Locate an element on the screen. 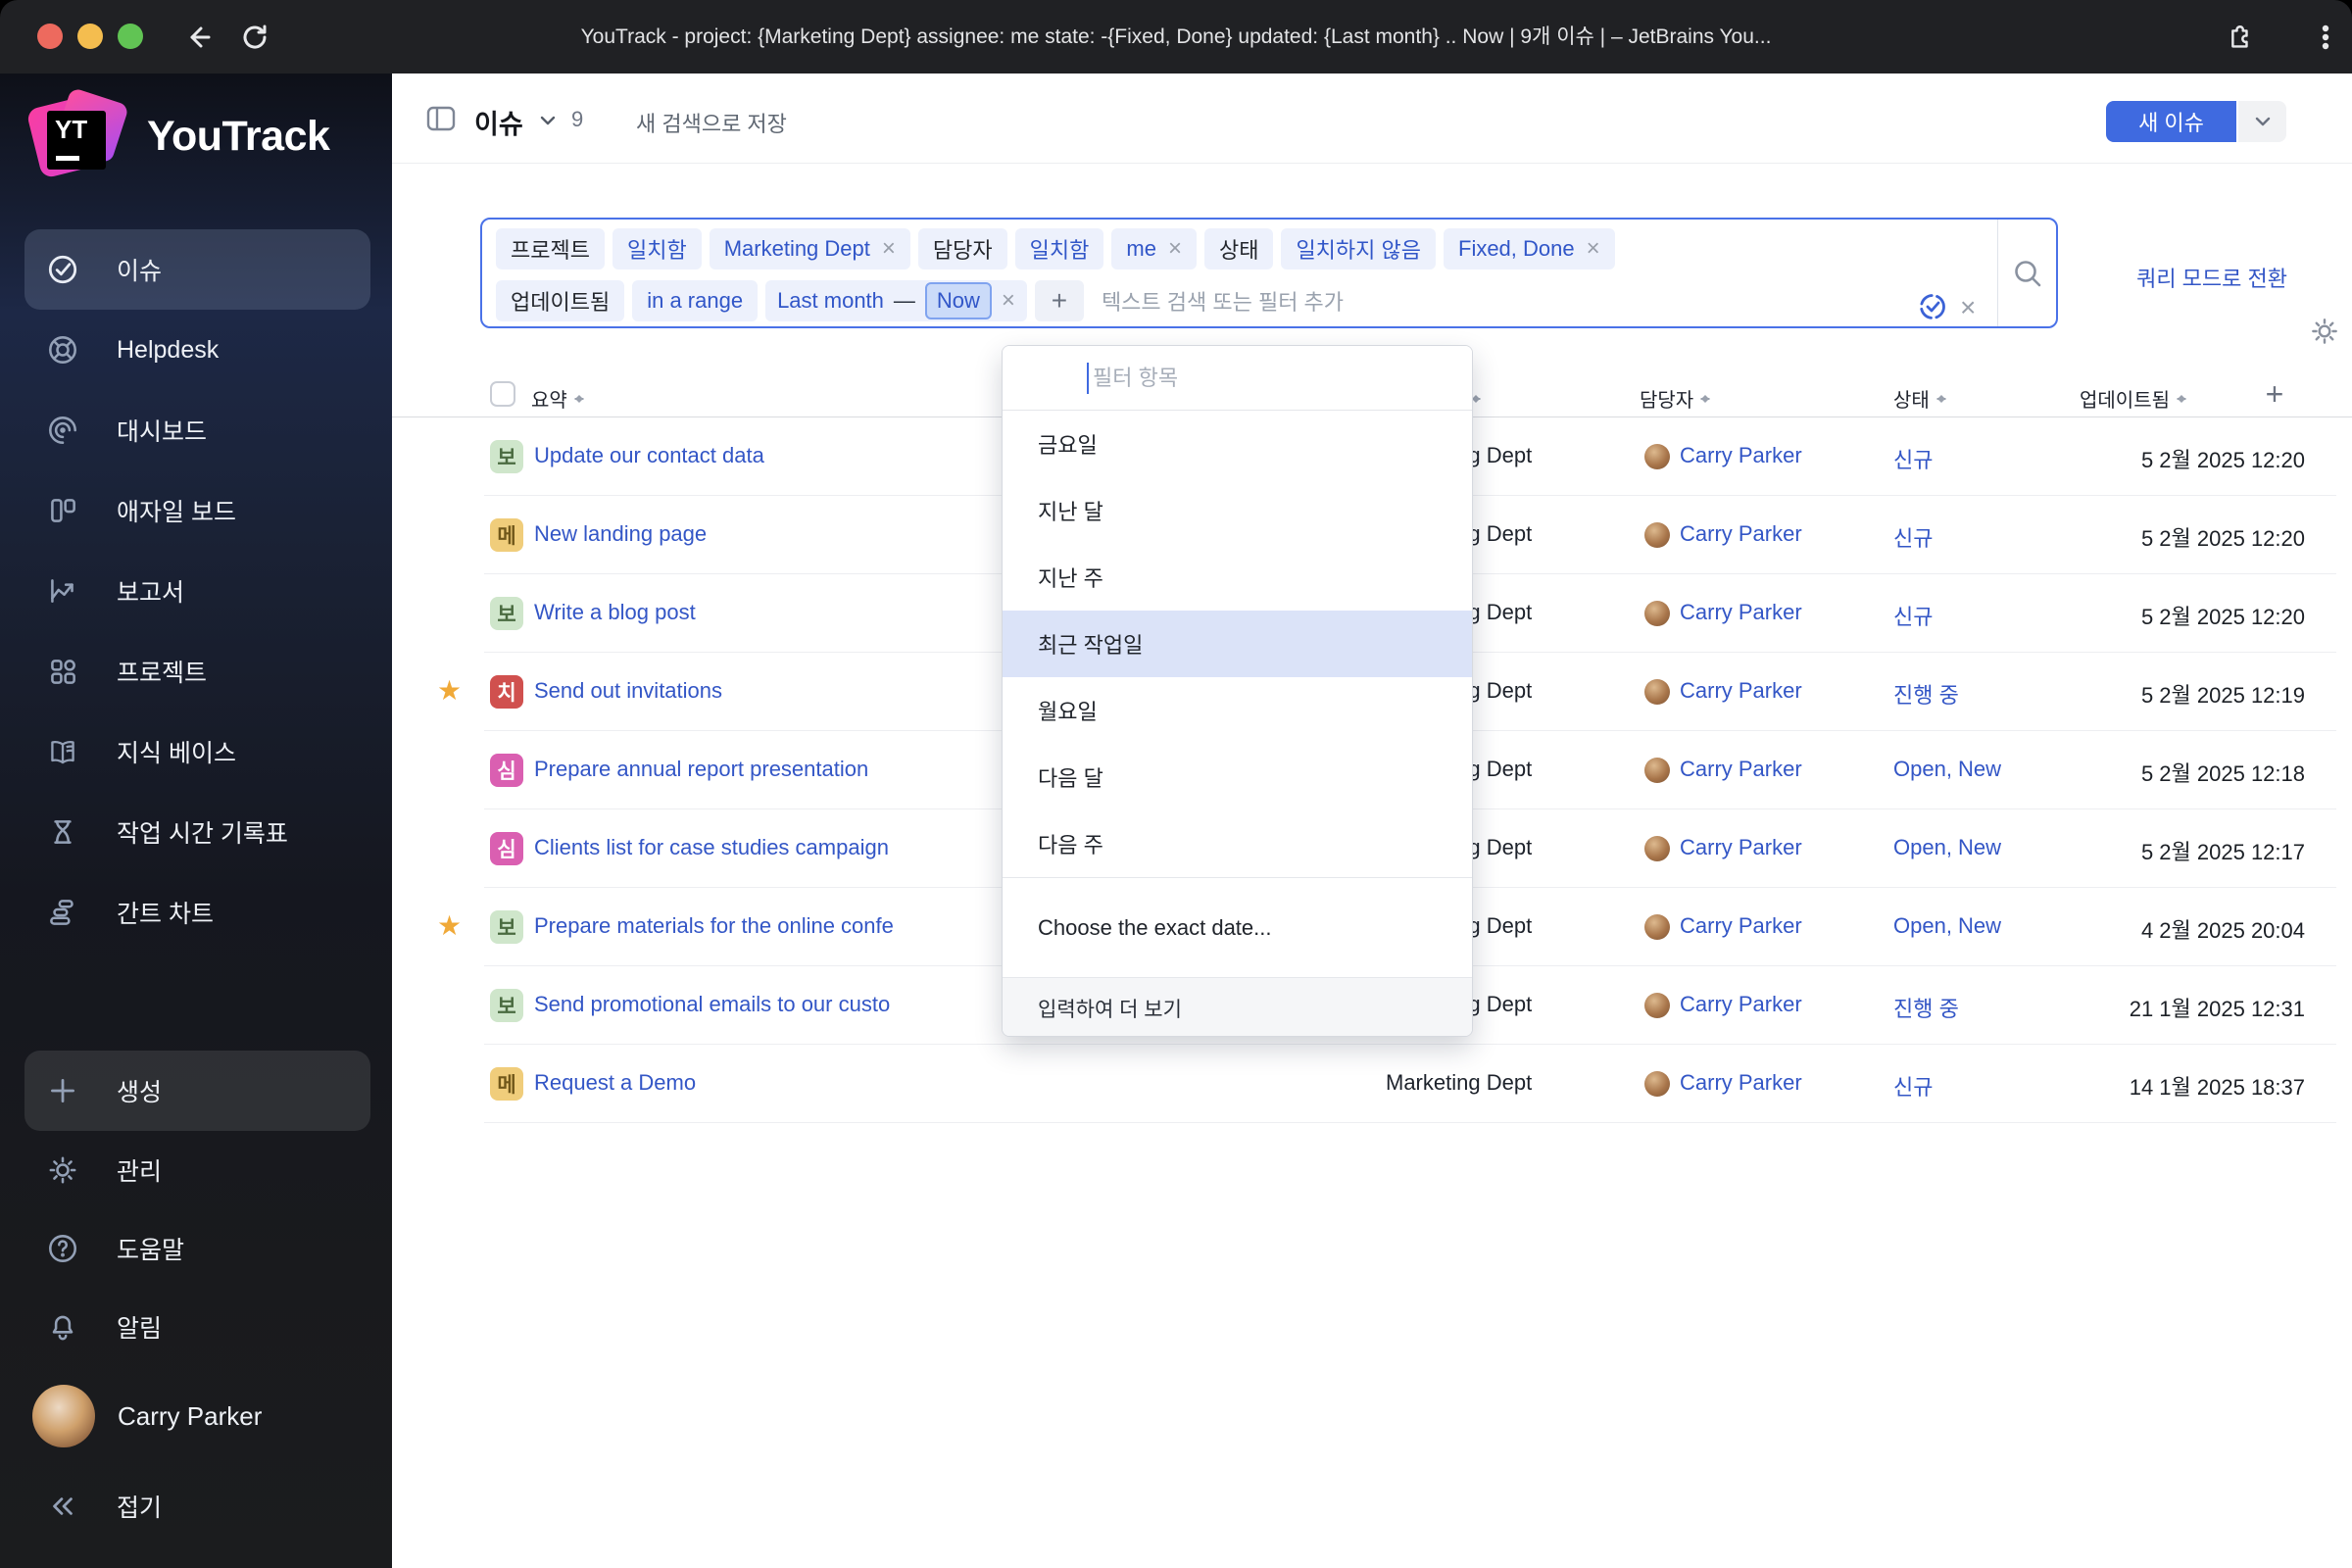  dropdown-option-last-working-day: 최근 작업일 is located at coordinates (1237, 644).